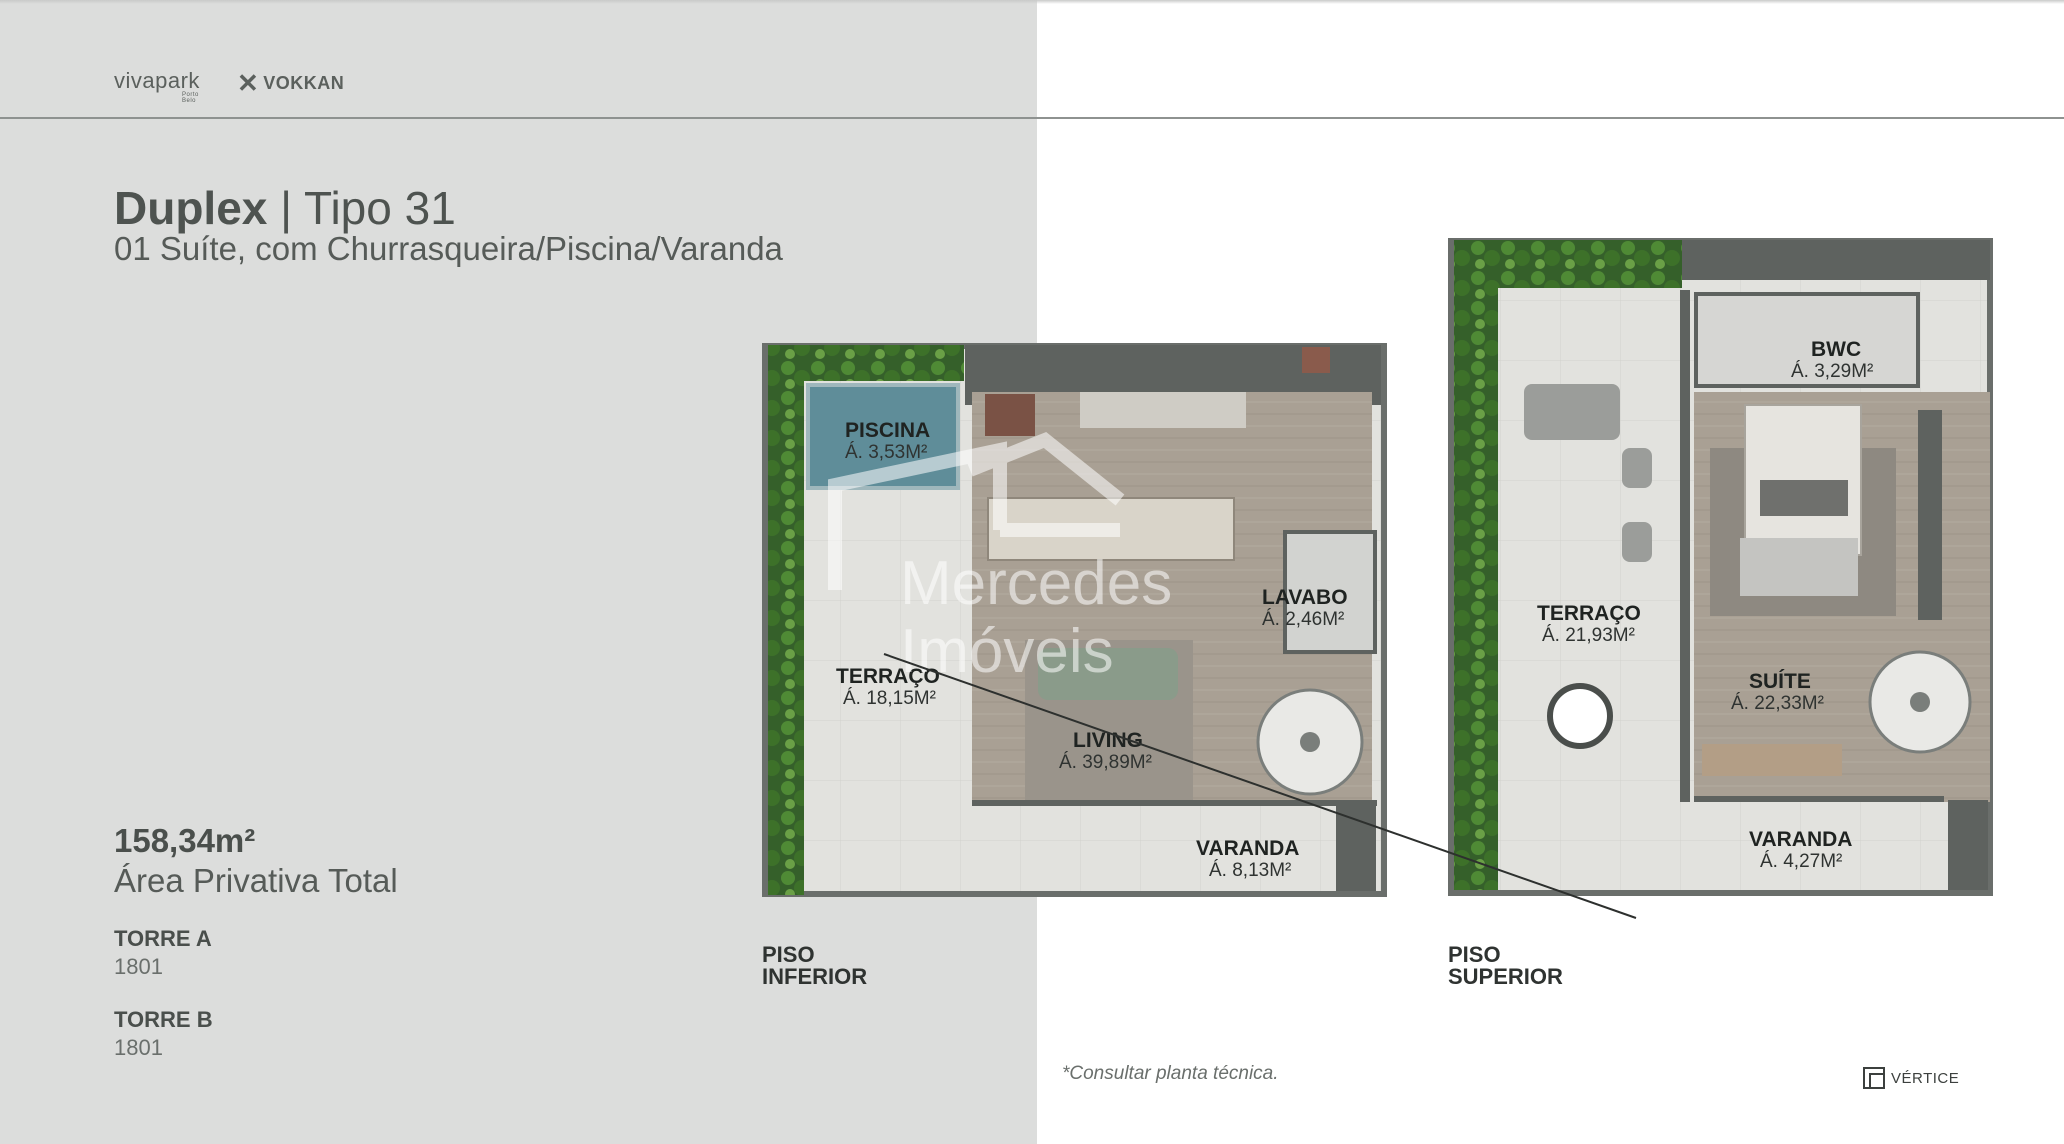 This screenshot has height=1144, width=2064. I want to click on room-varanda-upper-area: Á. 4,27M², so click(1801, 861).